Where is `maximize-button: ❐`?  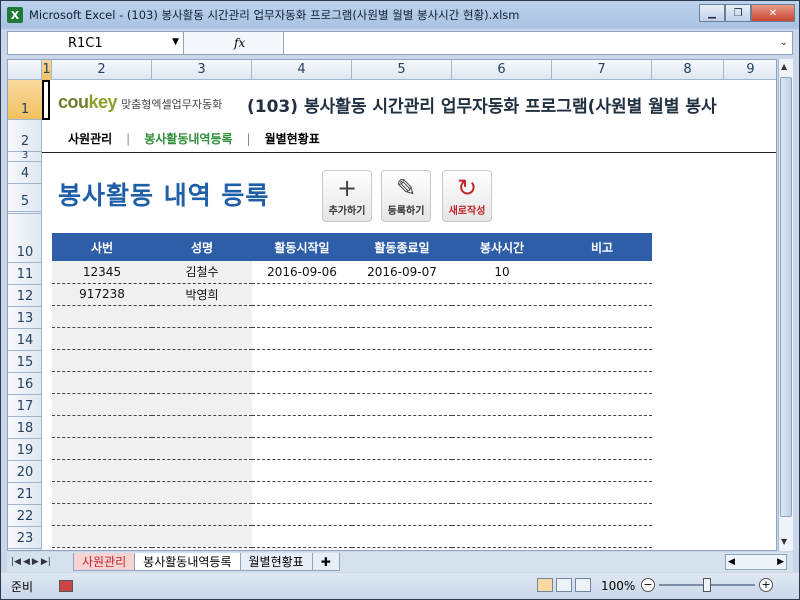 maximize-button: ❐ is located at coordinates (738, 13).